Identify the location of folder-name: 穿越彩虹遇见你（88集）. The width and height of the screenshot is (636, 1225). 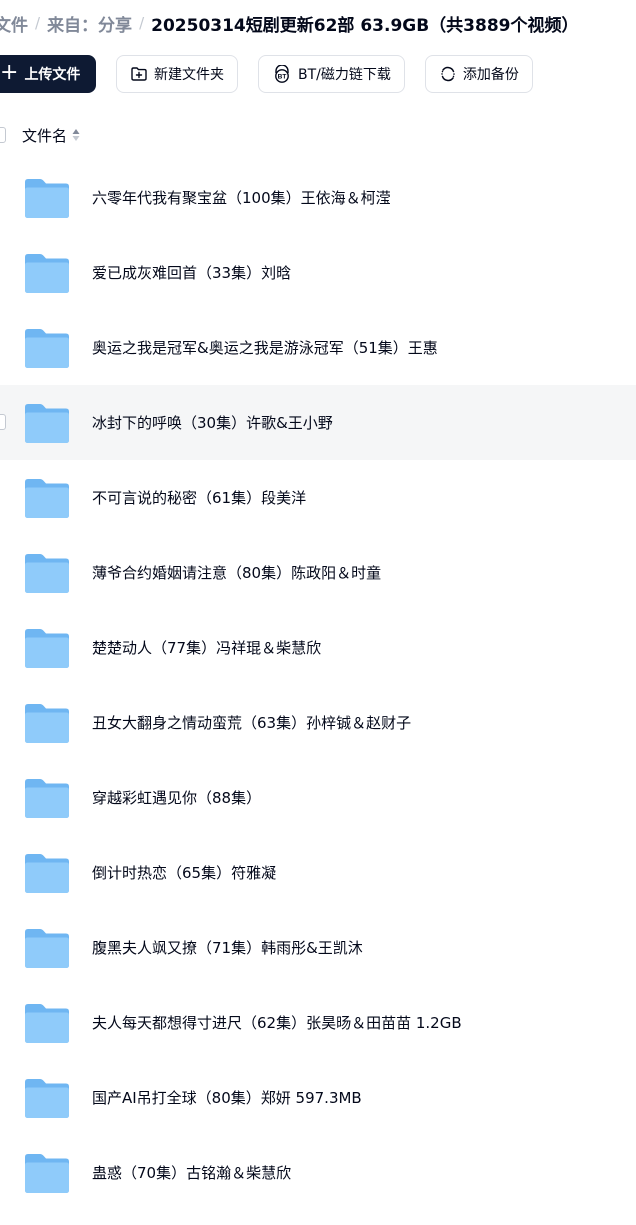
(176, 797).